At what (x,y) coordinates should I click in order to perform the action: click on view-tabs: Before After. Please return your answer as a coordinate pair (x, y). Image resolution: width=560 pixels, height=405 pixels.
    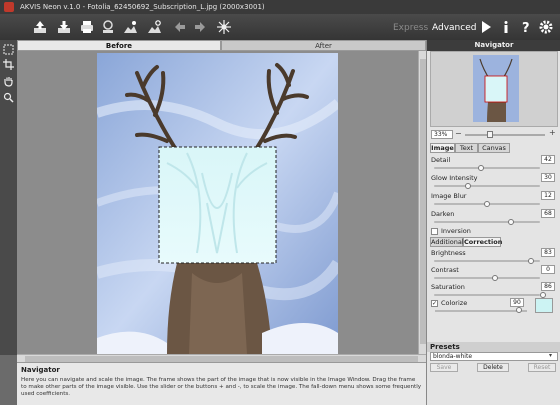
    Looking at the image, I should click on (221, 45).